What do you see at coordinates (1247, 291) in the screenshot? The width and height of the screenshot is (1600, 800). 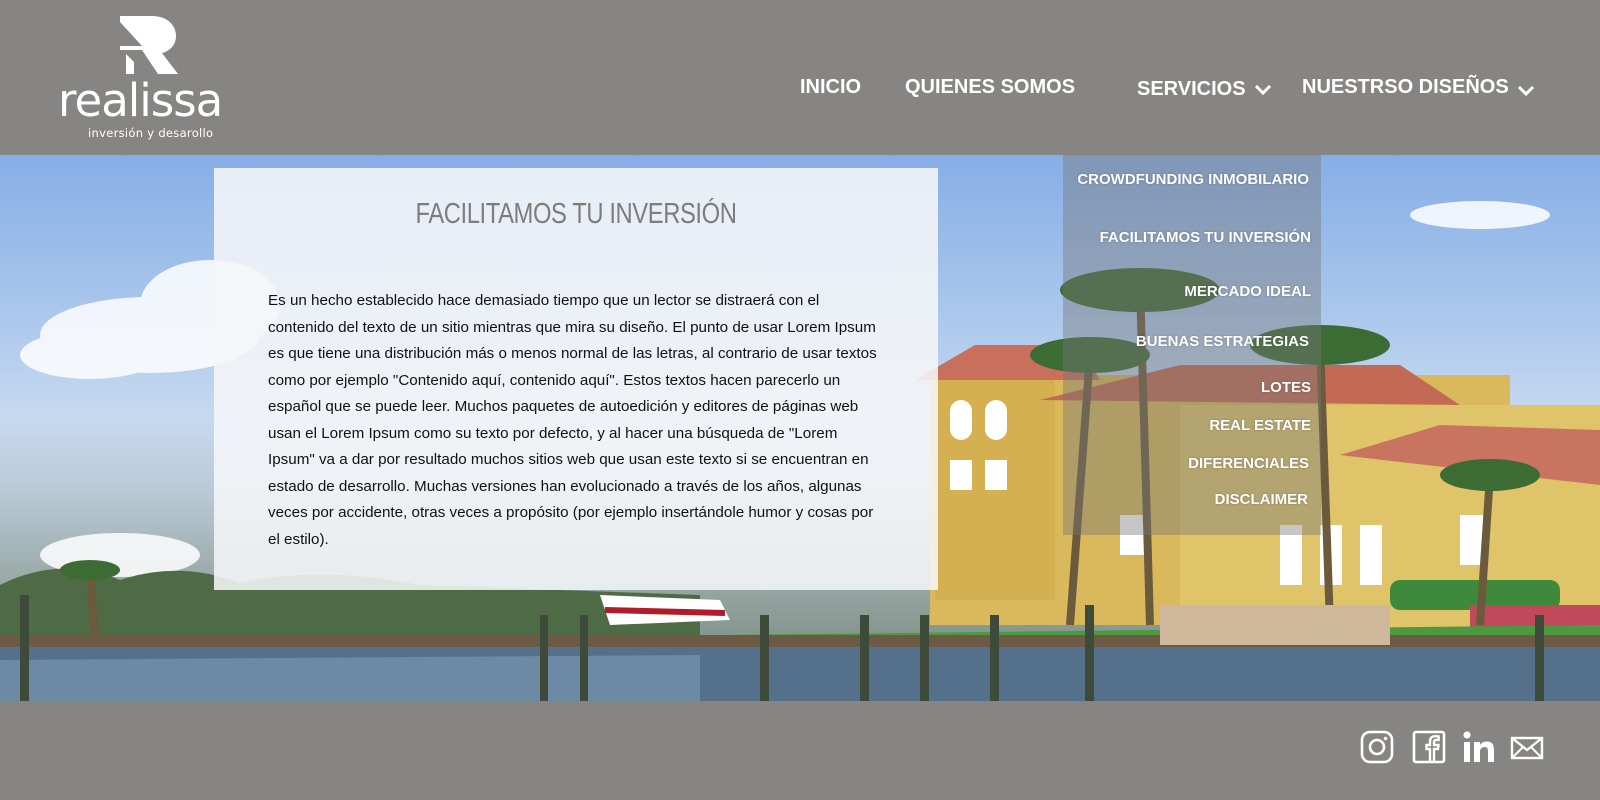 I see `dropdown-item-mercado-ideal: MERCADO IDEAL` at bounding box center [1247, 291].